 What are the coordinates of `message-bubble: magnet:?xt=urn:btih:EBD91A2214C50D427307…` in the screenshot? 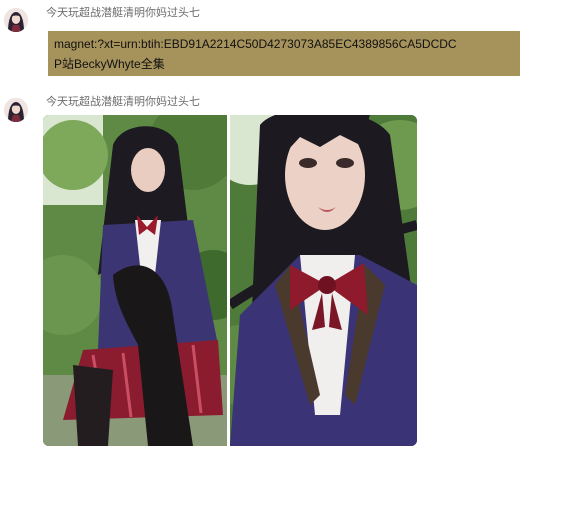 It's located at (284, 53).